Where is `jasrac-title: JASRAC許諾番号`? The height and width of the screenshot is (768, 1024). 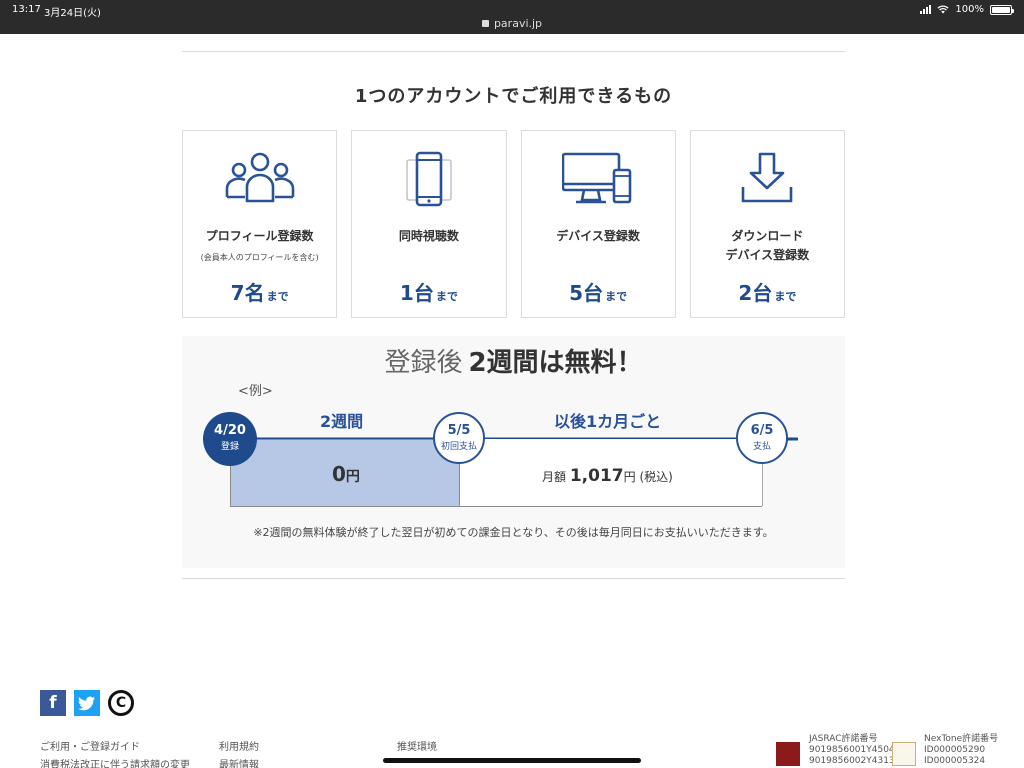
jasrac-title: JASRAC許諾番号 is located at coordinates (843, 739).